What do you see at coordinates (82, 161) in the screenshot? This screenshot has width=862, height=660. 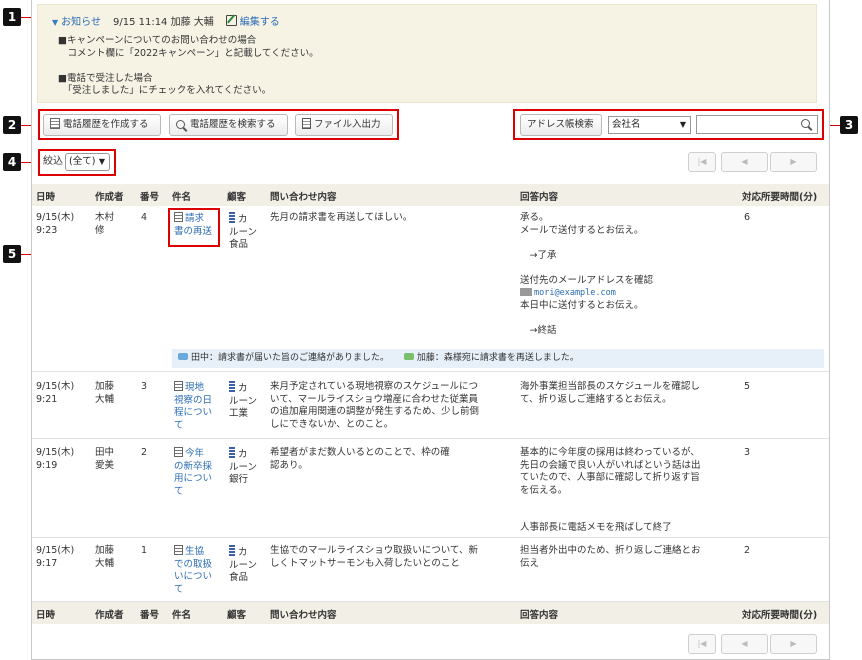 I see `filter-value: (全て)` at bounding box center [82, 161].